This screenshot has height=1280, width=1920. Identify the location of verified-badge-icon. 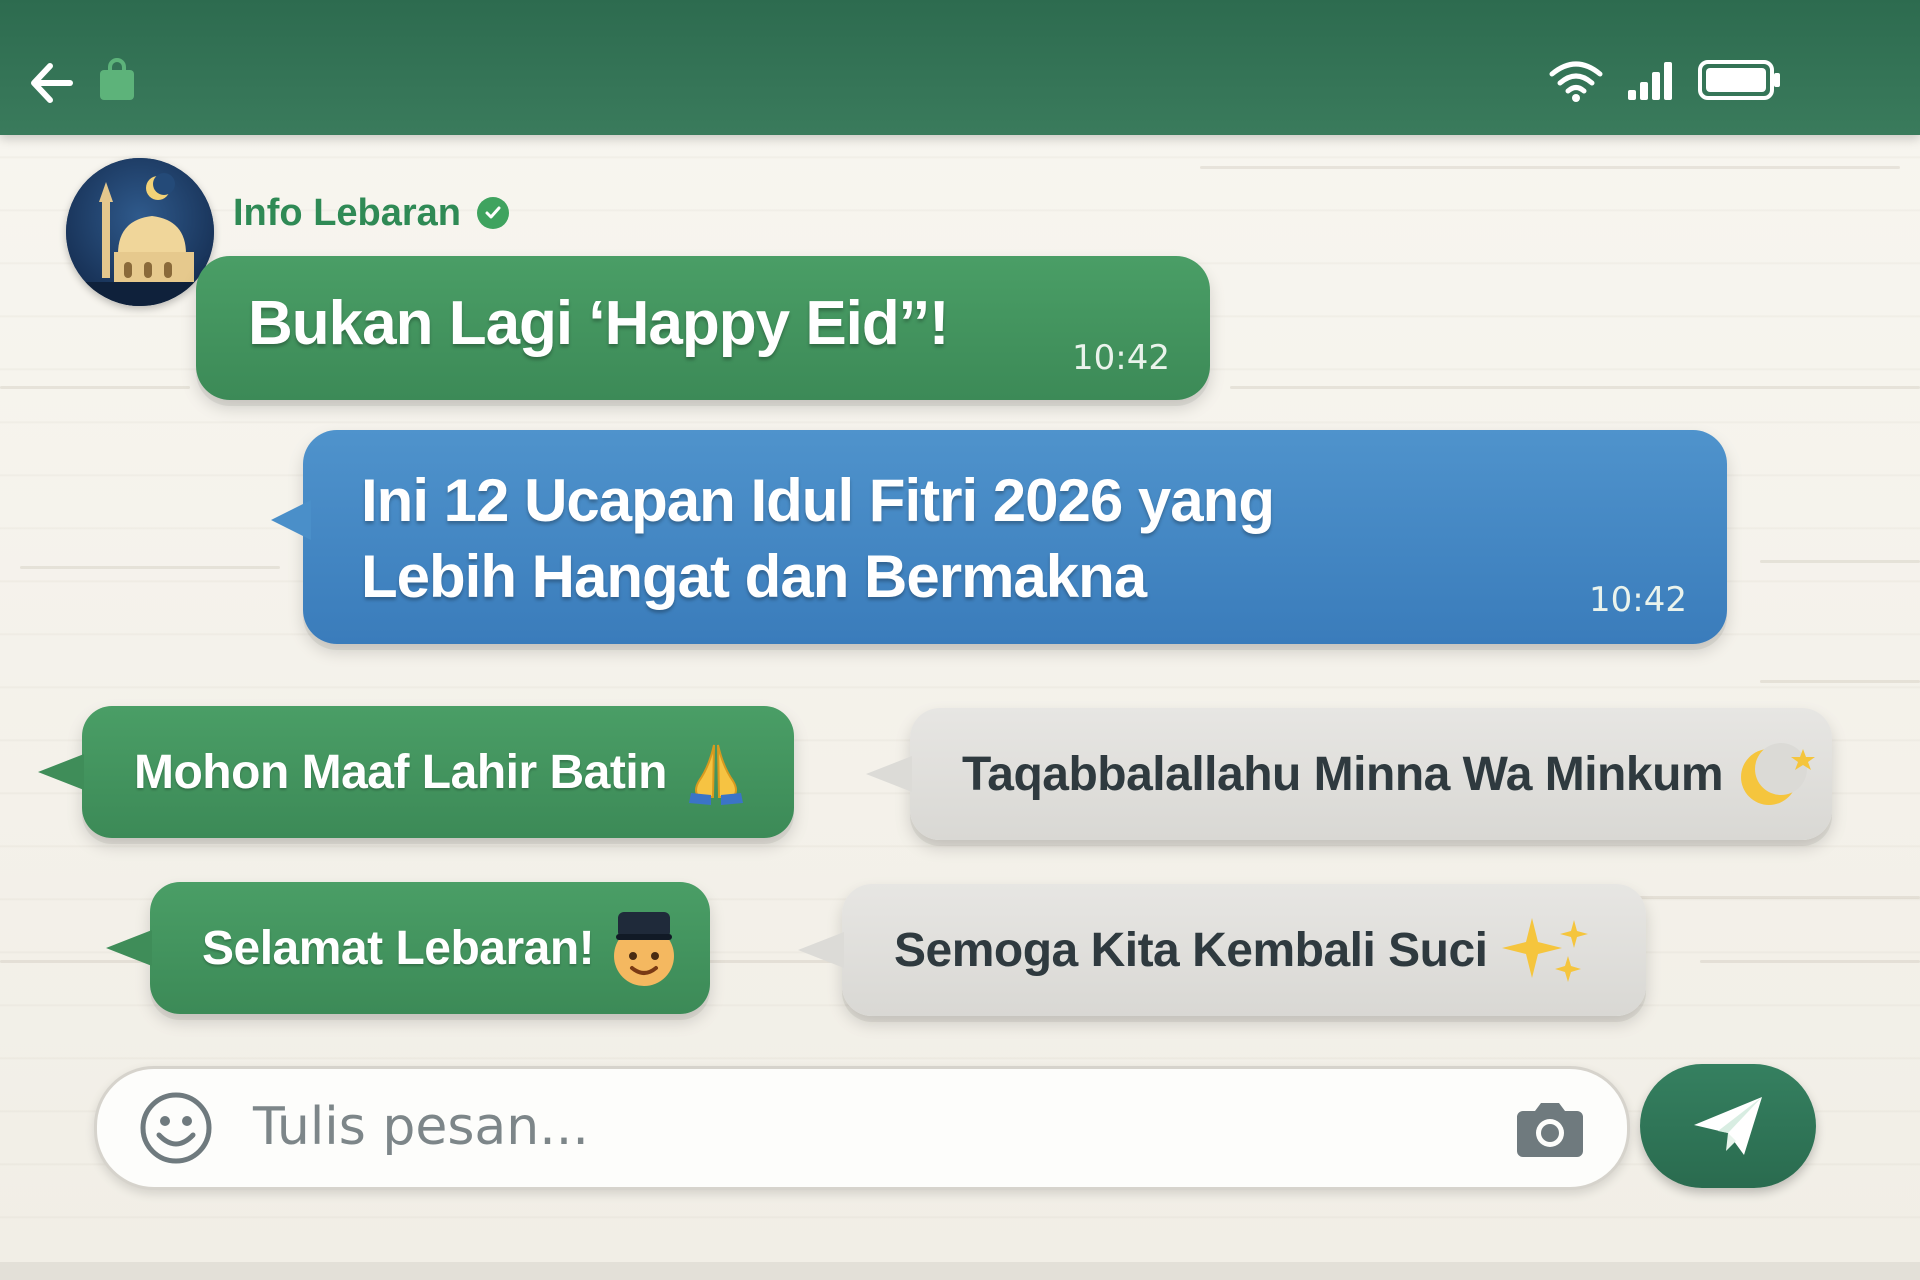
(493, 213).